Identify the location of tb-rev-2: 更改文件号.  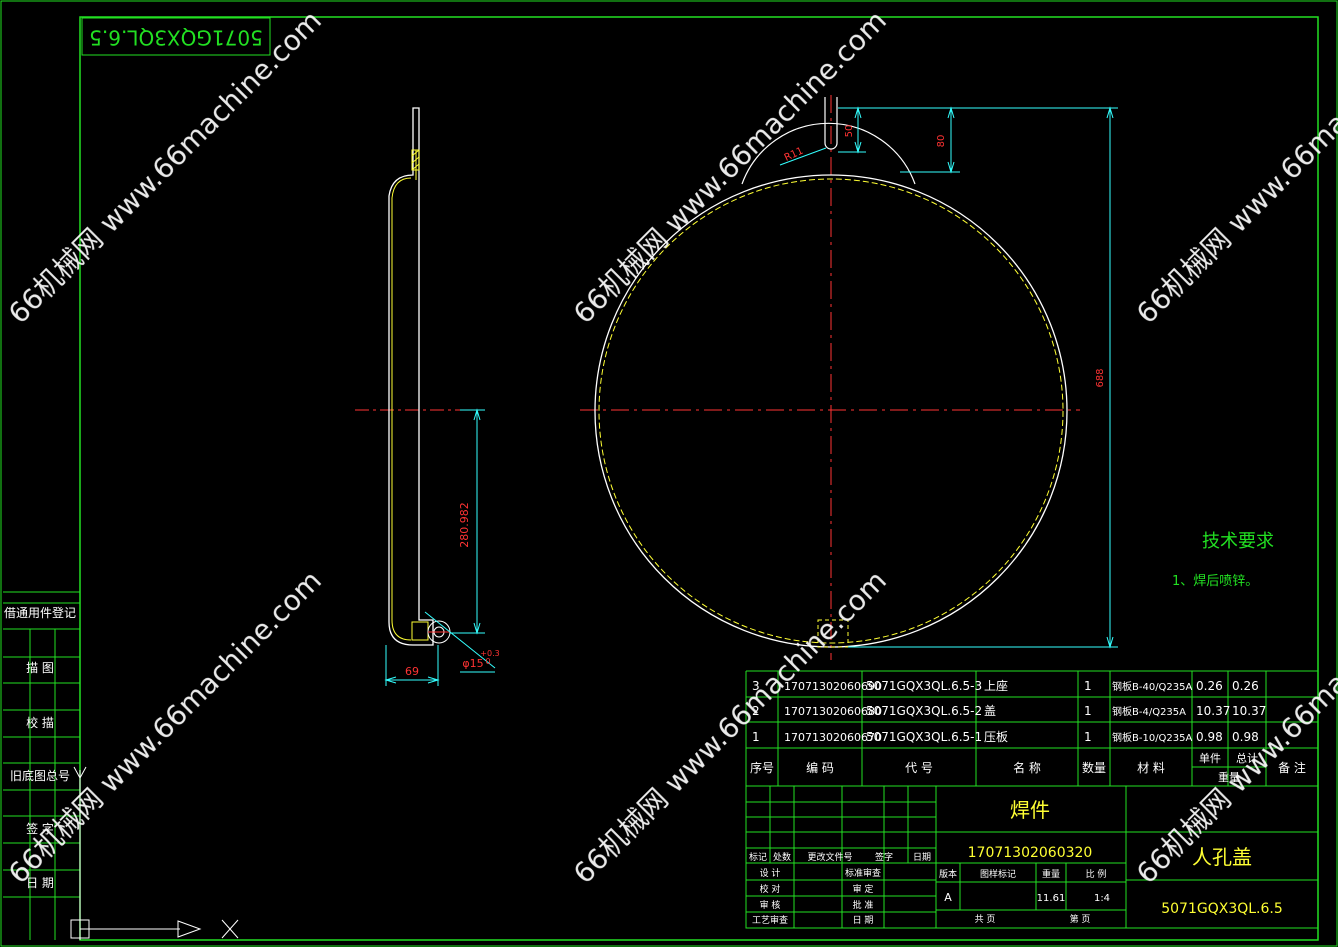
(829, 857).